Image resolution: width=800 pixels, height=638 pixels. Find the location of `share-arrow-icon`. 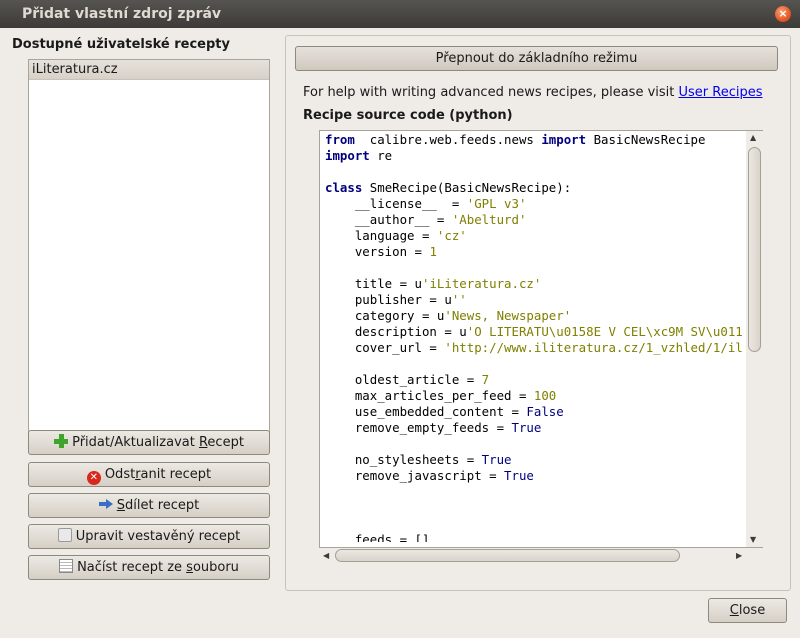

share-arrow-icon is located at coordinates (105, 504).